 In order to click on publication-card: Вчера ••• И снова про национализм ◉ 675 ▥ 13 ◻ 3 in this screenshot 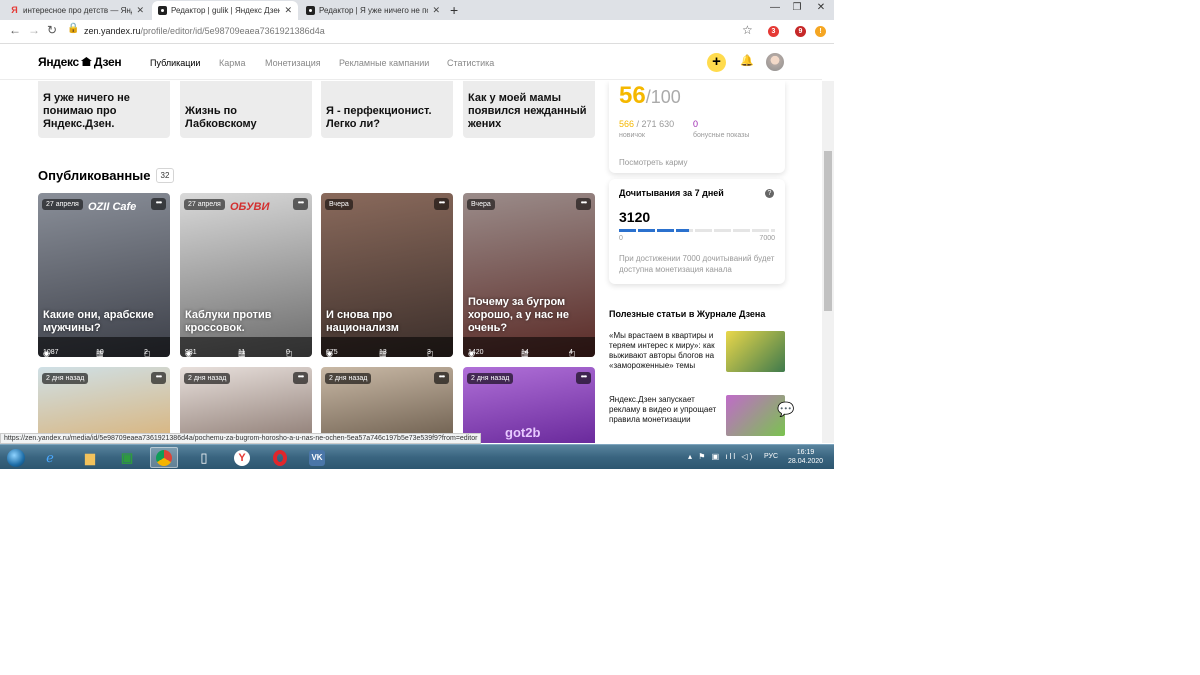, I will do `click(387, 275)`.